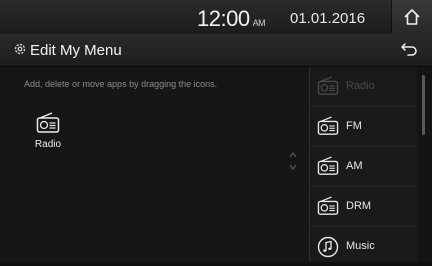 Image resolution: width=432 pixels, height=266 pixels. Describe the element at coordinates (216, 50) in the screenshot. I see `header: Edit My Menu` at that location.